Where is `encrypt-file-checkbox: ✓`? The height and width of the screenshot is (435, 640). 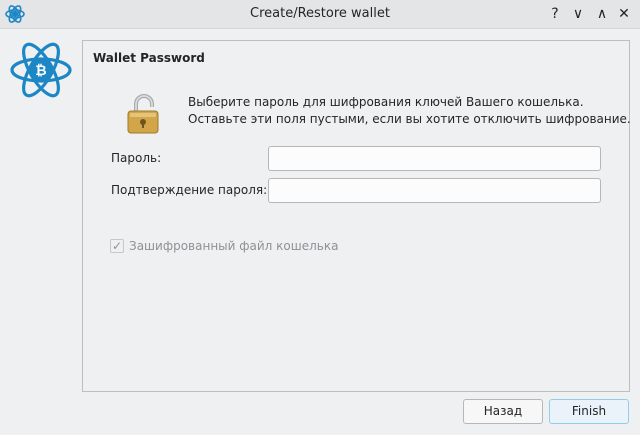
encrypt-file-checkbox: ✓ is located at coordinates (117, 246).